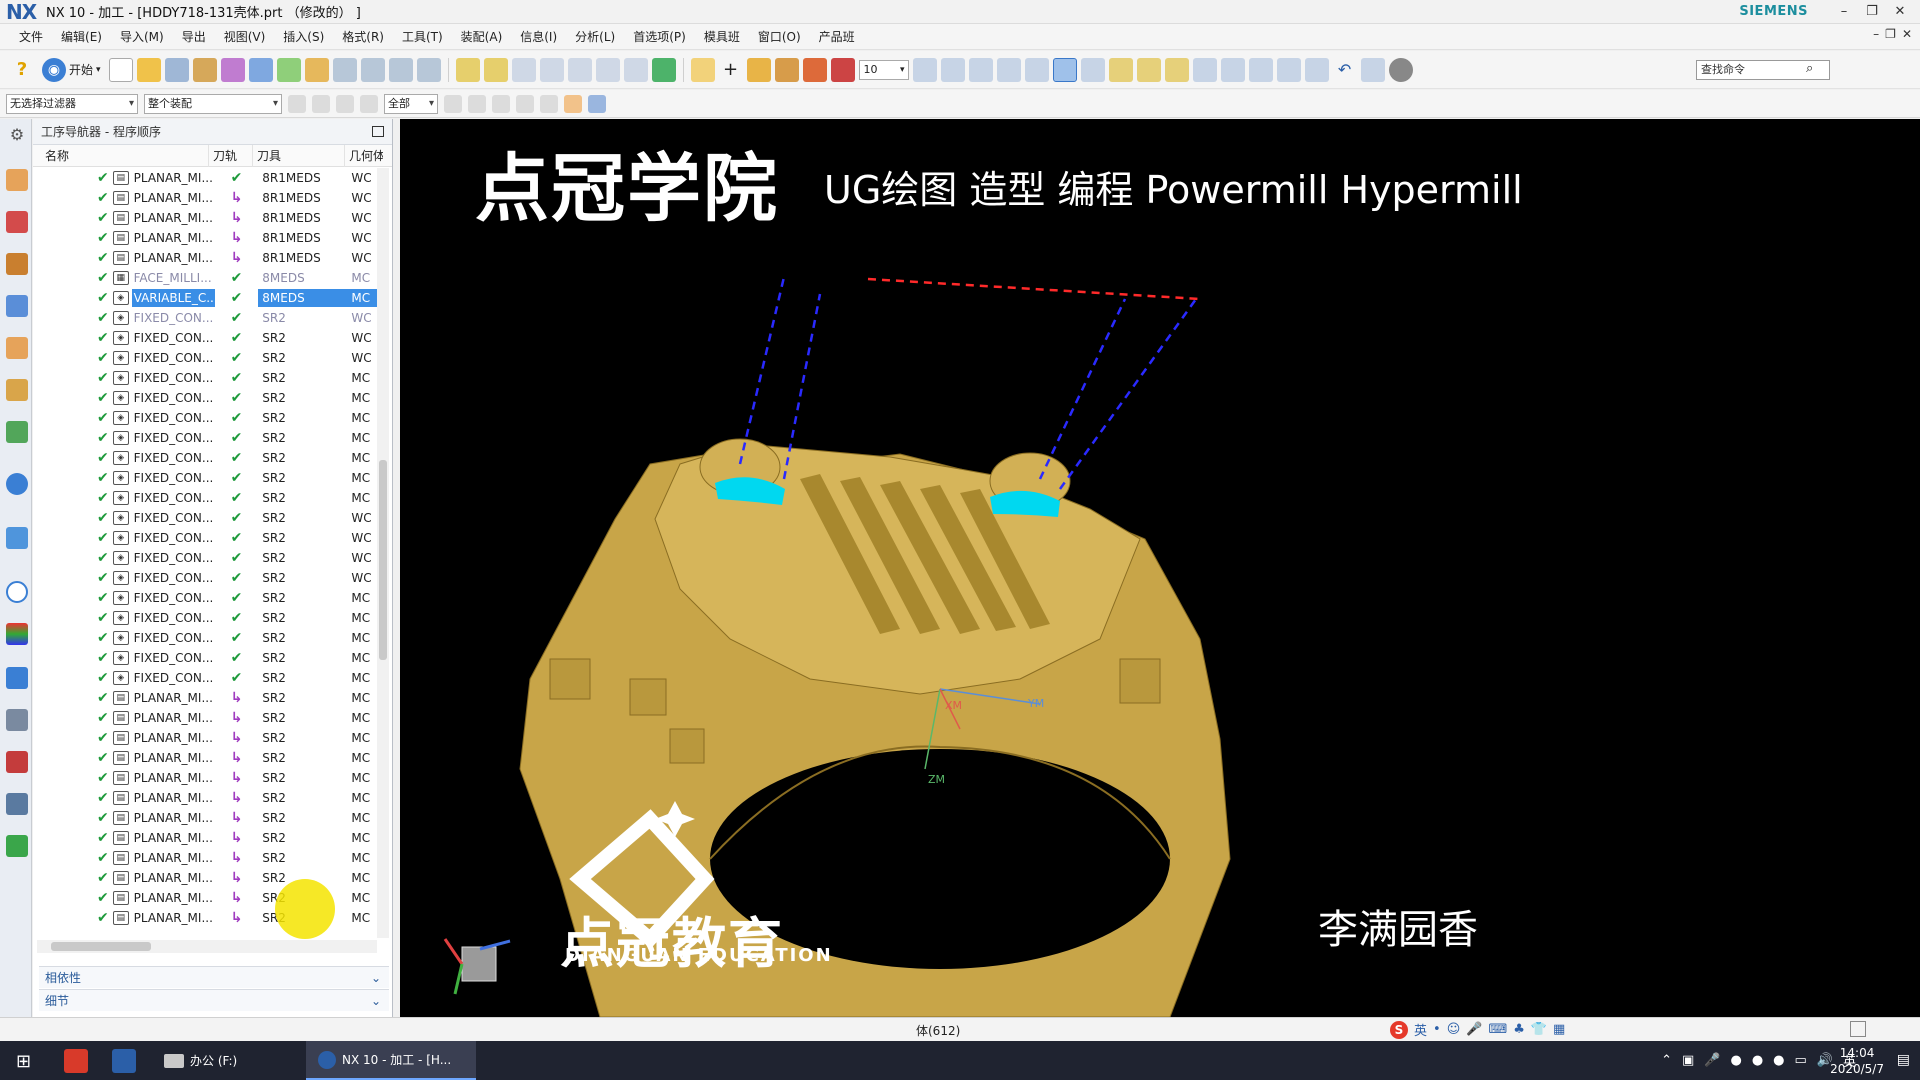 Image resolution: width=1920 pixels, height=1080 pixels. Describe the element at coordinates (1857, 1061) in the screenshot. I see `taskbar-clock: 14:04 2020/5/7` at that location.